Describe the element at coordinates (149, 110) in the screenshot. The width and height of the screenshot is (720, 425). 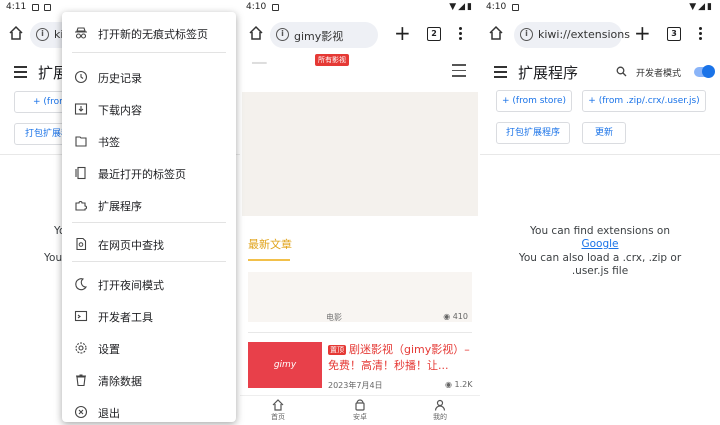
I see `menu-item-downloads: 下载内容` at that location.